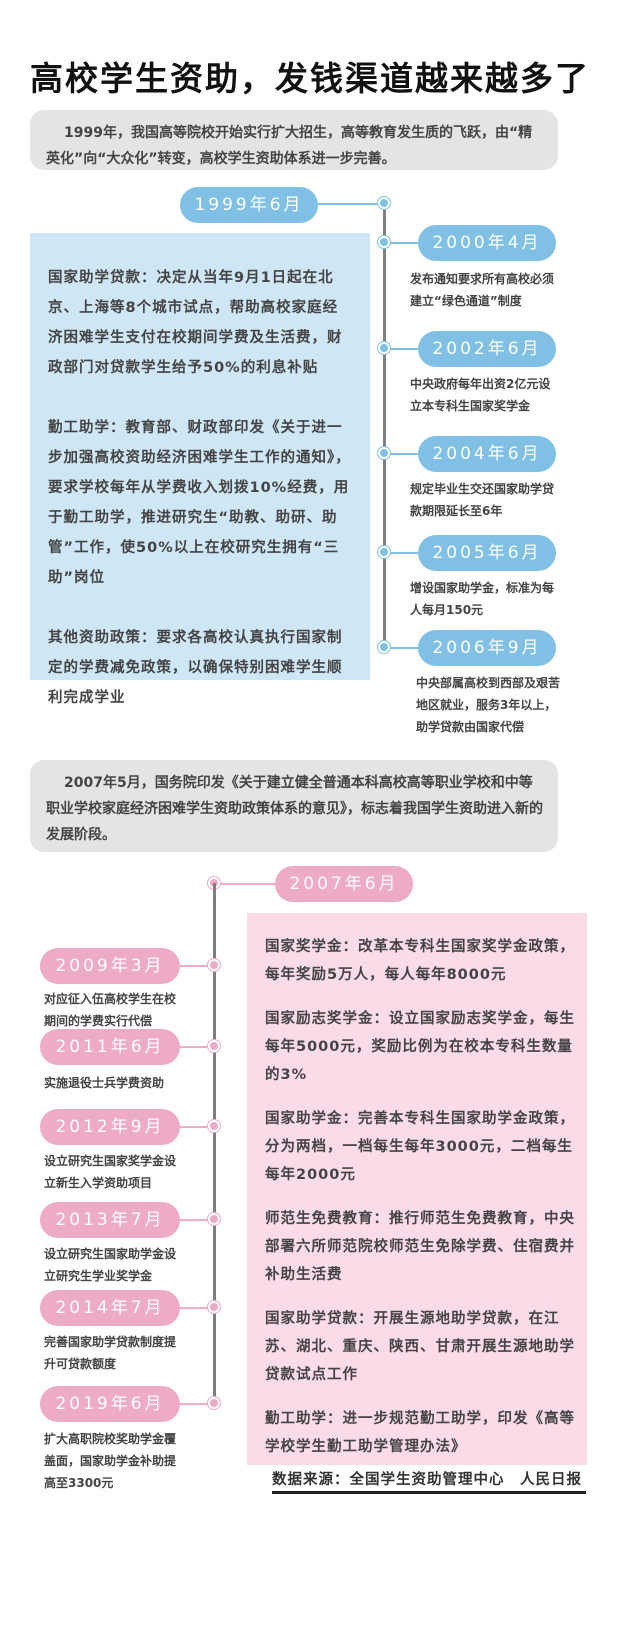 The image size is (640, 1638). What do you see at coordinates (104, 1083) in the screenshot?
I see `event-text: 实施退役士兵学费资助` at bounding box center [104, 1083].